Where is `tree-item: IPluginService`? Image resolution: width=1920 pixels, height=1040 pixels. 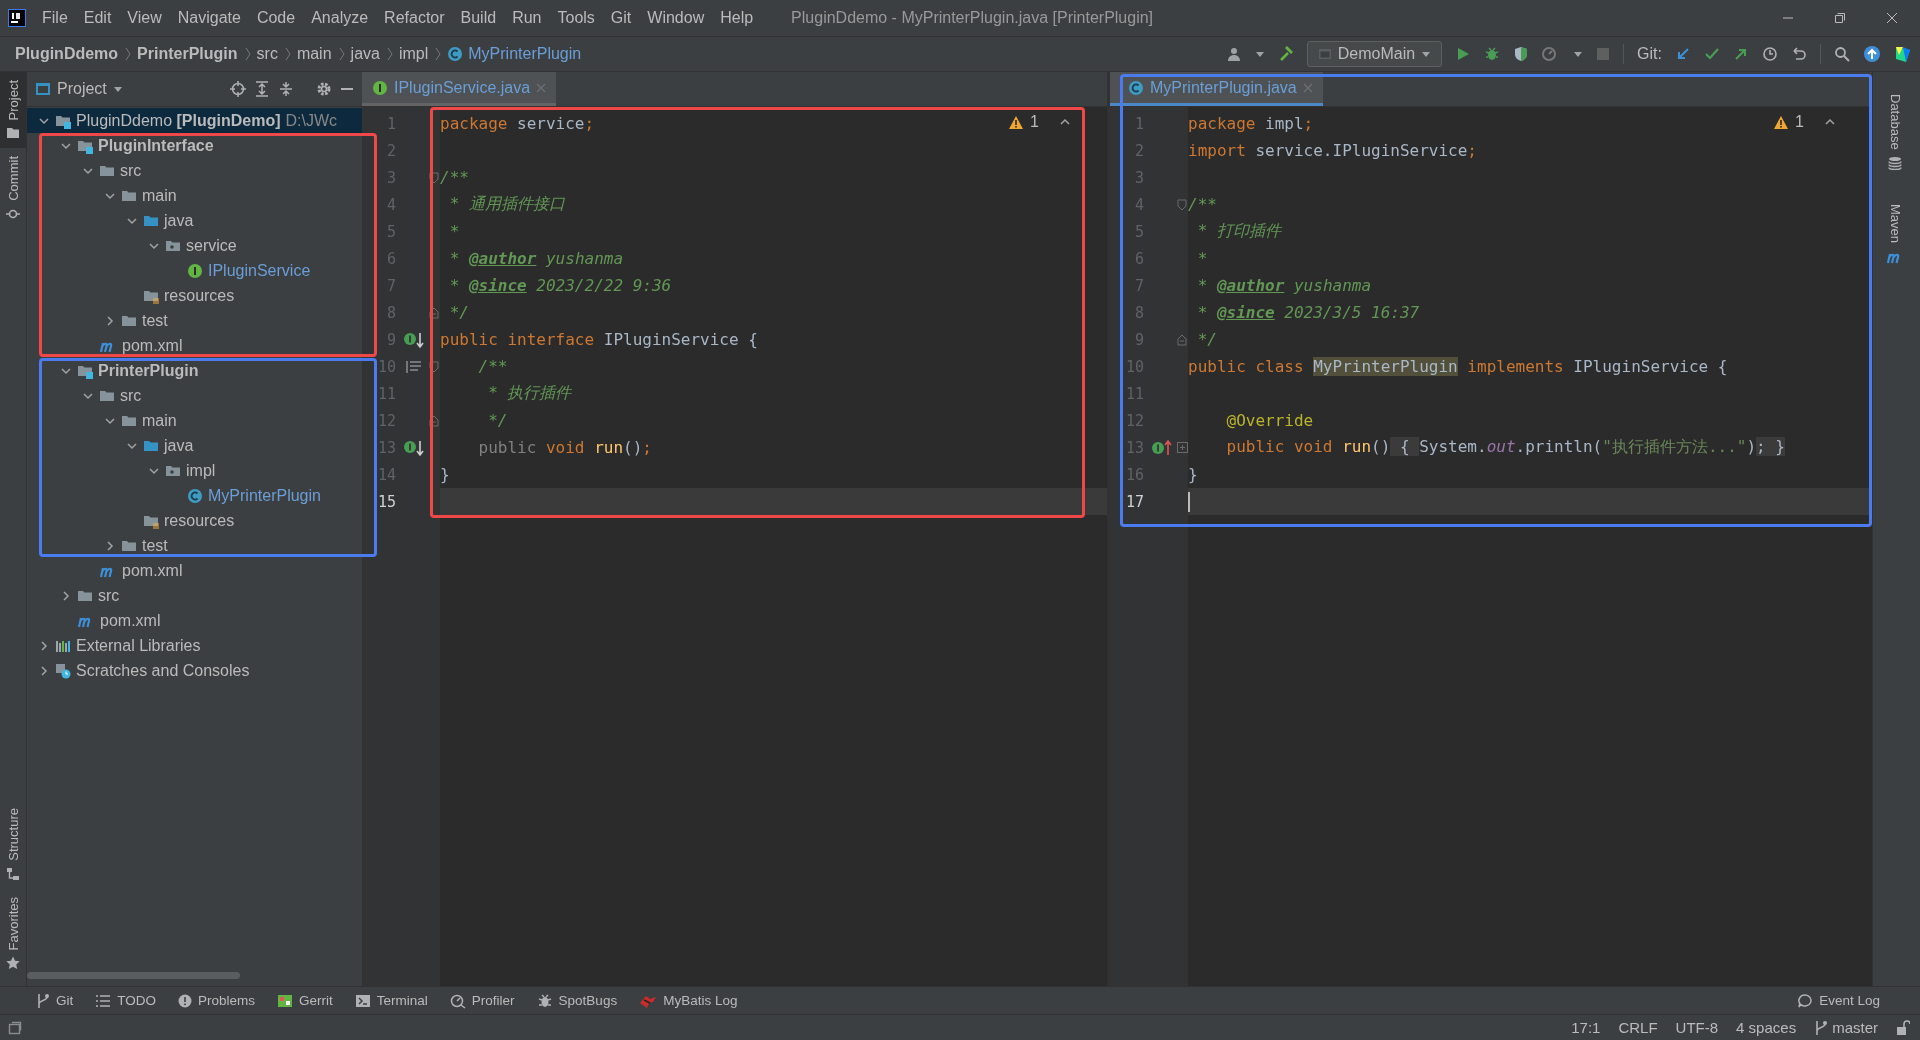
tree-item: IPluginService is located at coordinates (259, 270).